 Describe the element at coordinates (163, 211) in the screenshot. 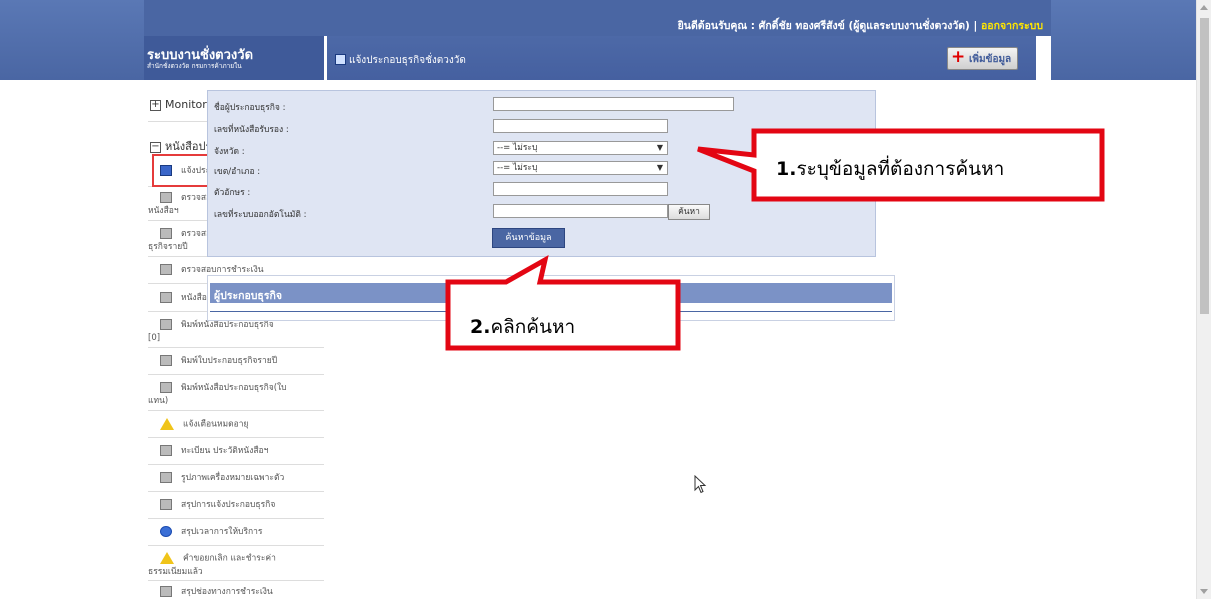

I see `sidebar-item-label: หนังสือฯ` at that location.